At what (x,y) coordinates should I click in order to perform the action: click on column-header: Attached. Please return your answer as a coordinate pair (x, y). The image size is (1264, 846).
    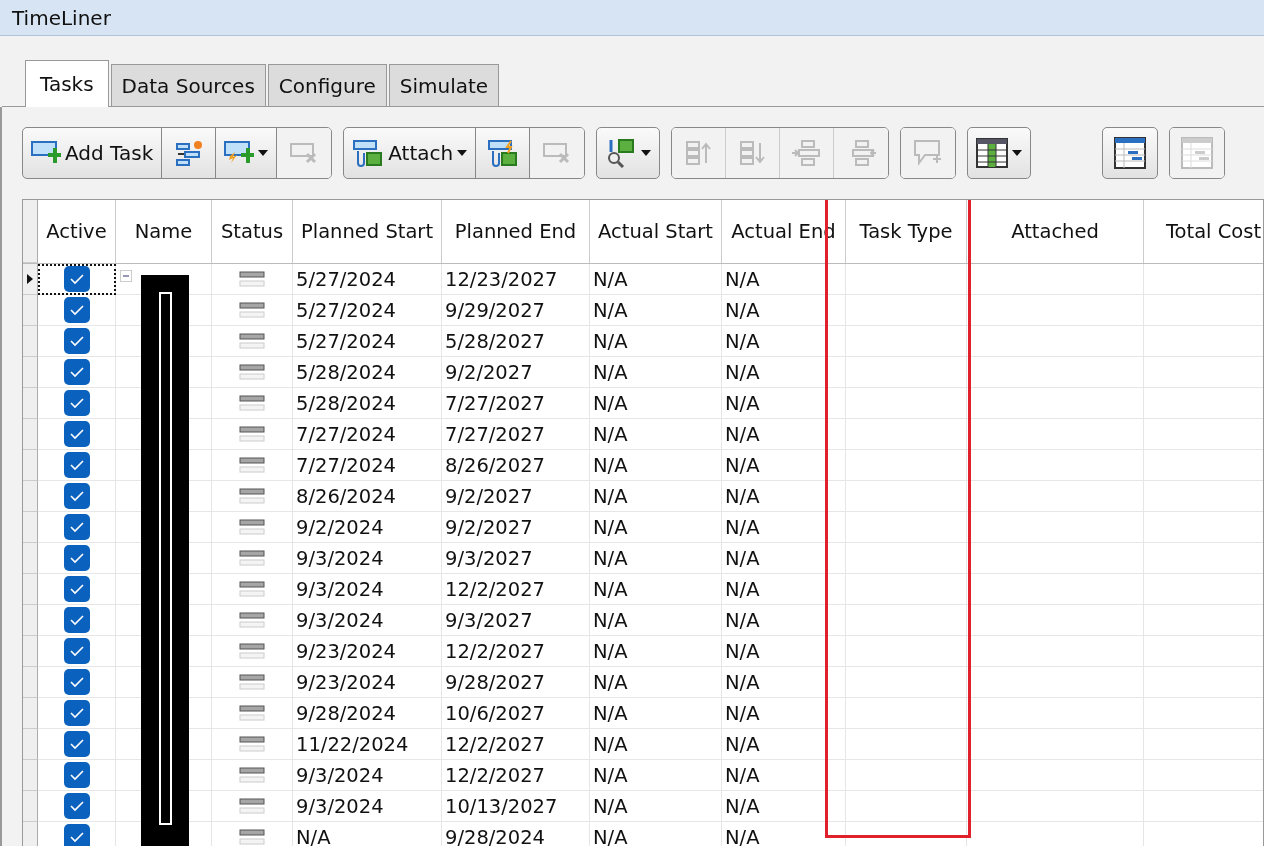
    Looking at the image, I should click on (1055, 231).